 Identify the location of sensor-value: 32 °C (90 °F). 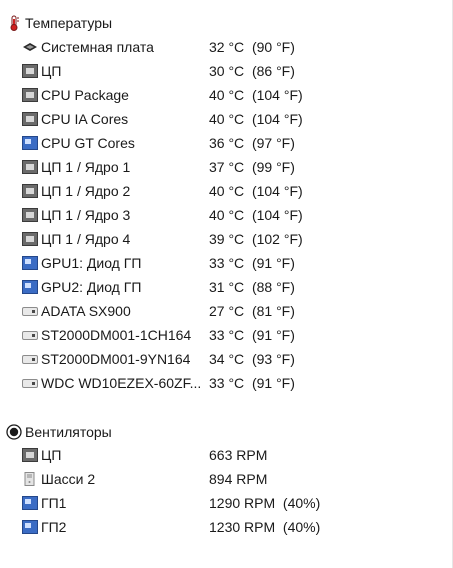
(252, 47).